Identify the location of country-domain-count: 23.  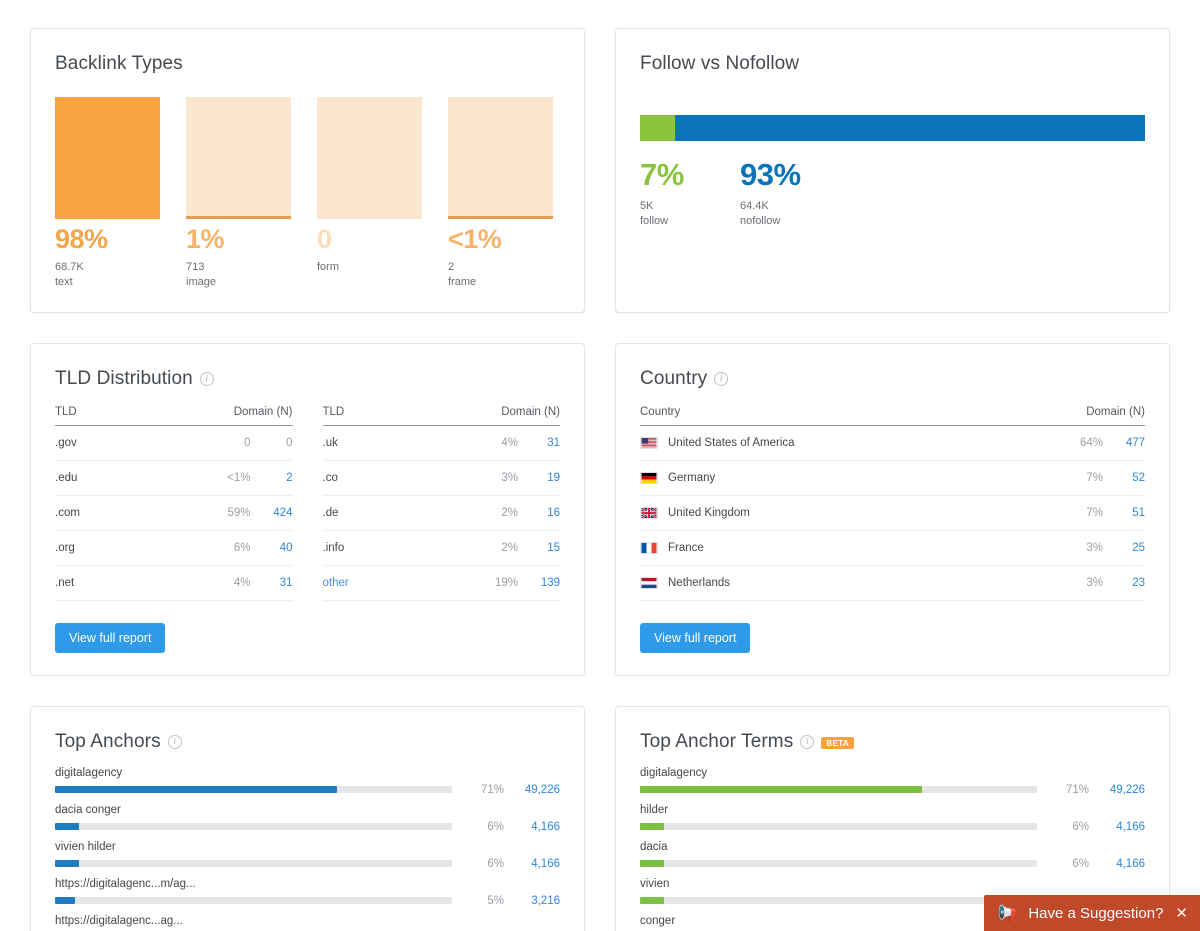
(1124, 583).